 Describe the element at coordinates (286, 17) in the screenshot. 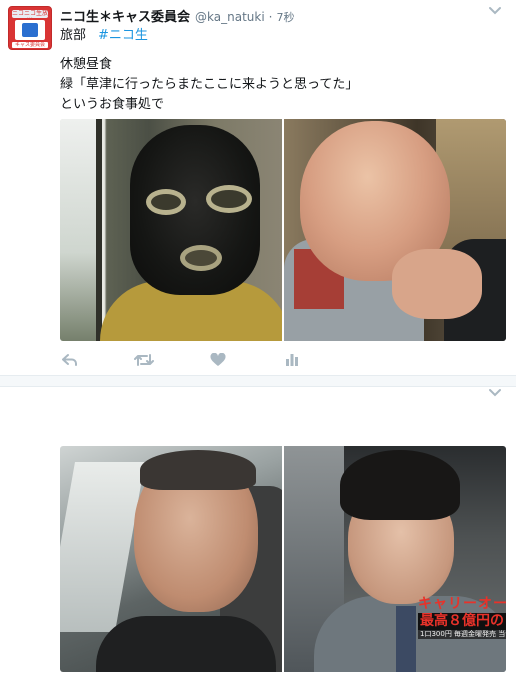

I see `timestamp: 7秒` at that location.